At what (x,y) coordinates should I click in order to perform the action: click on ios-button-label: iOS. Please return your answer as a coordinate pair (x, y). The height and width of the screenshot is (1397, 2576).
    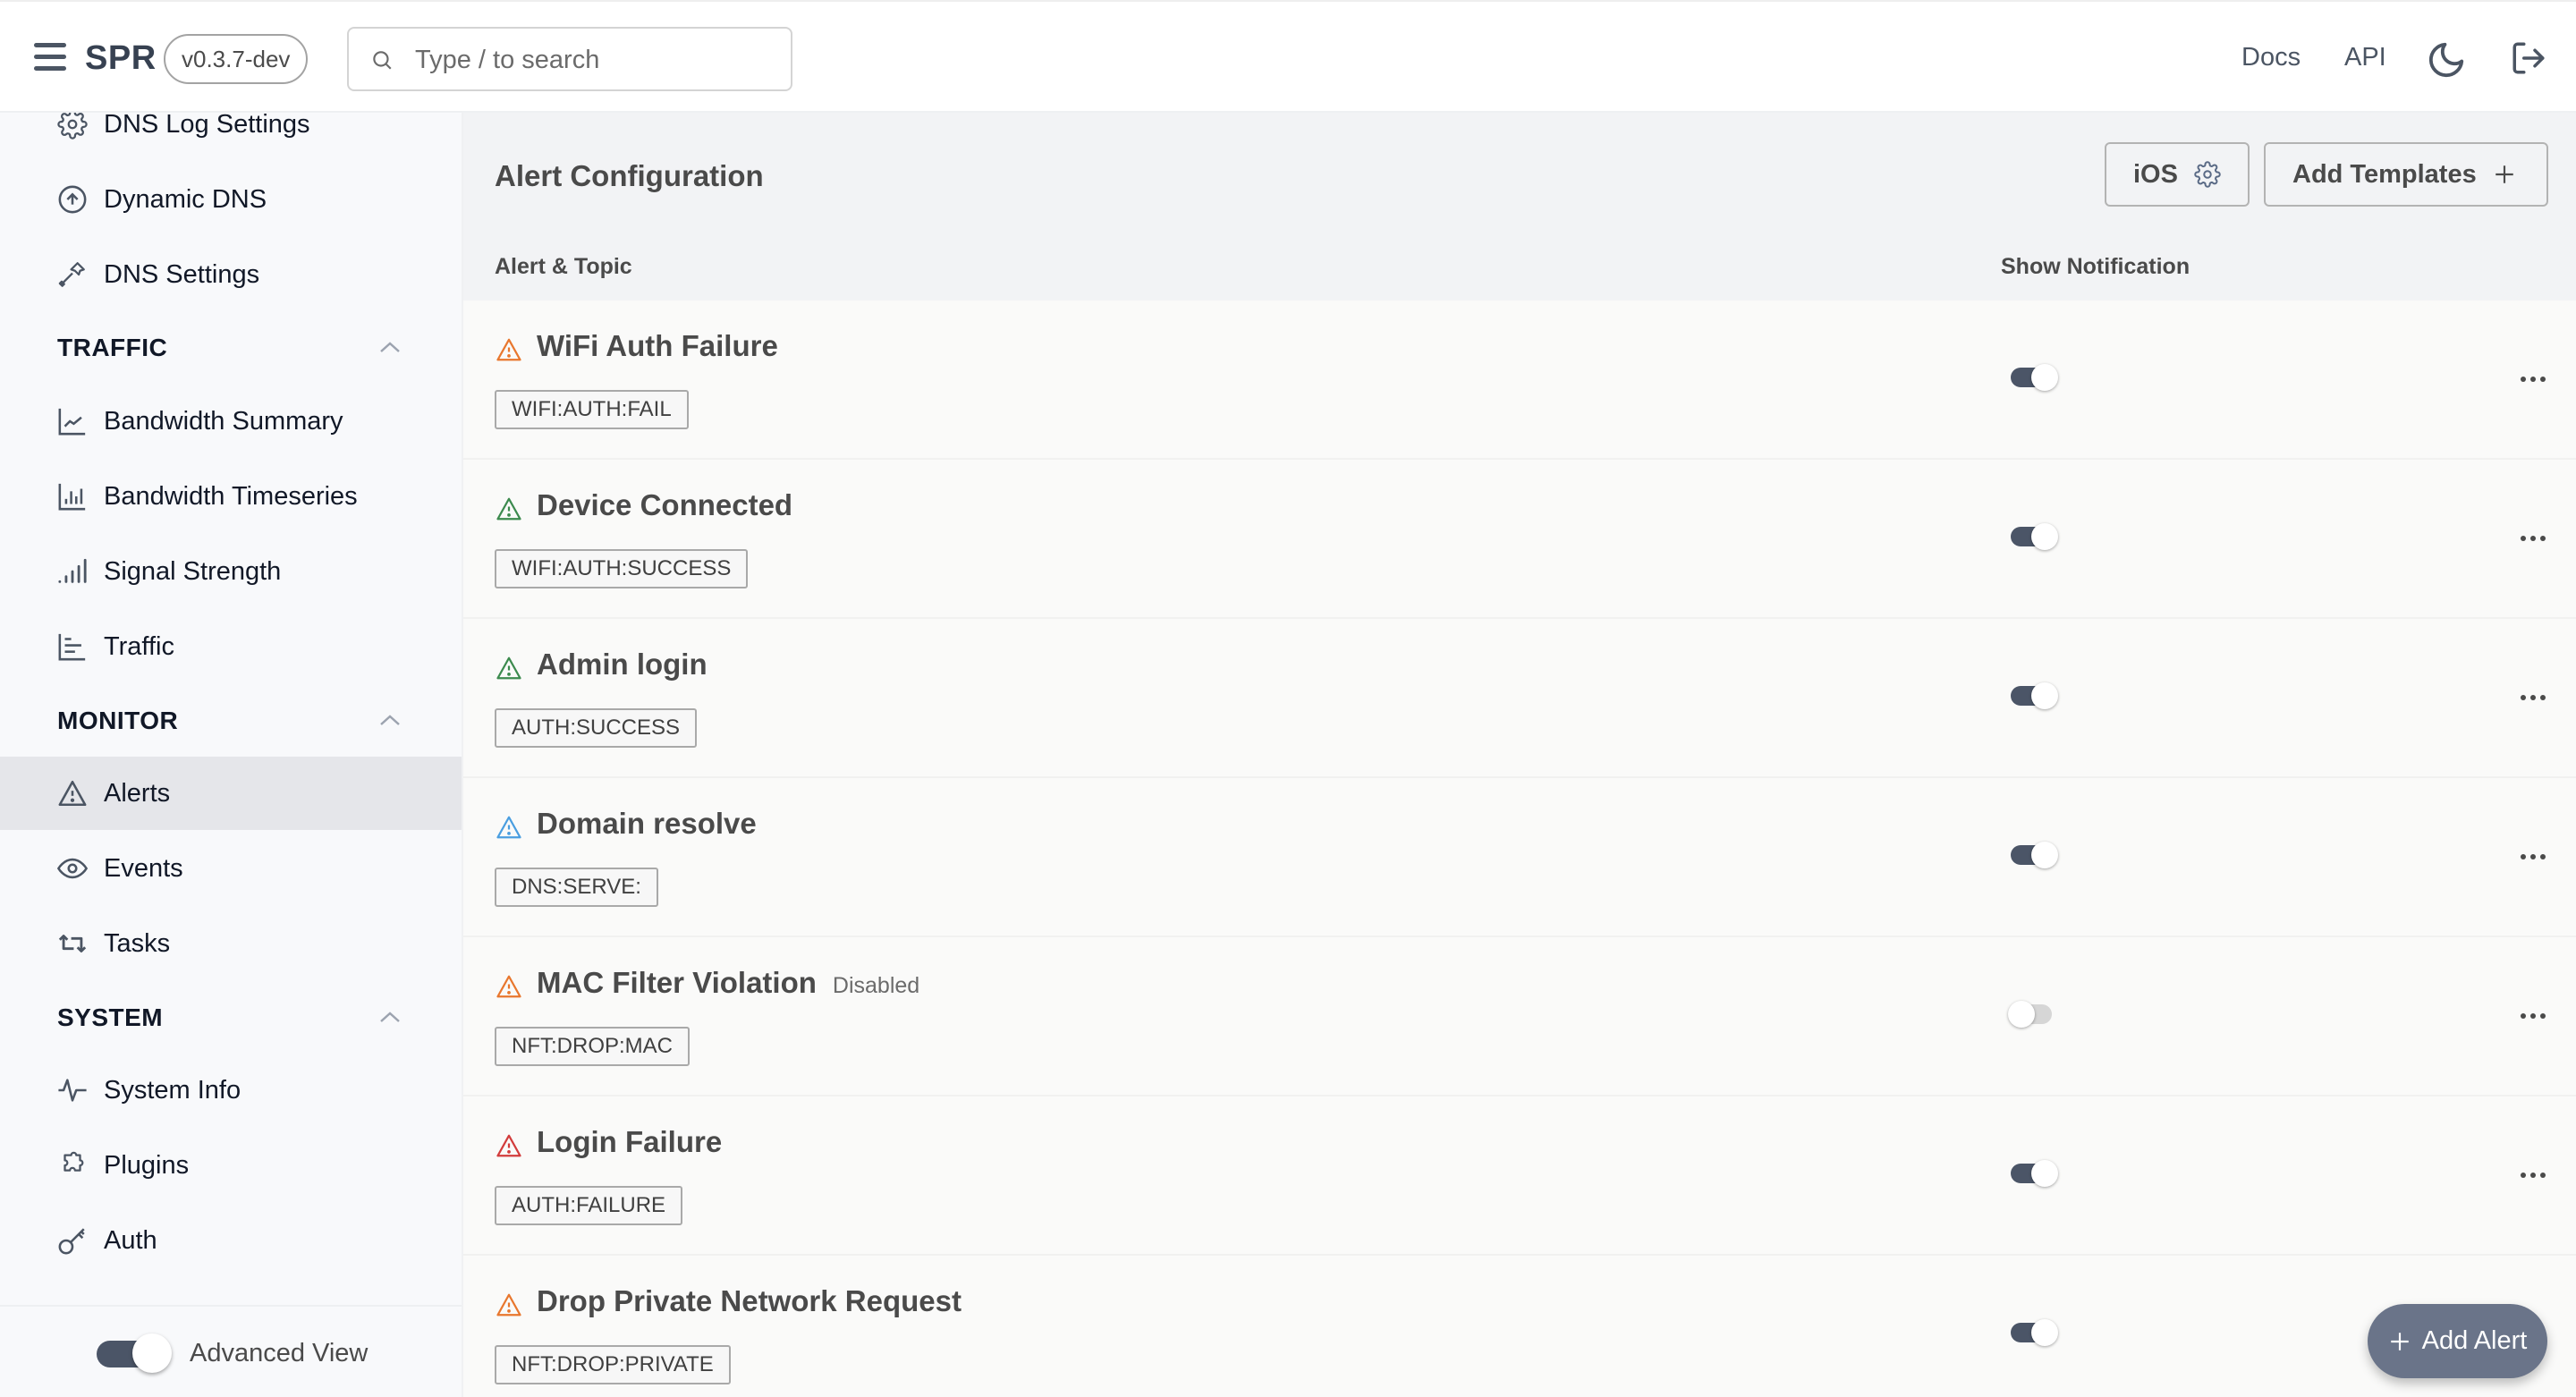
    Looking at the image, I should click on (2155, 174).